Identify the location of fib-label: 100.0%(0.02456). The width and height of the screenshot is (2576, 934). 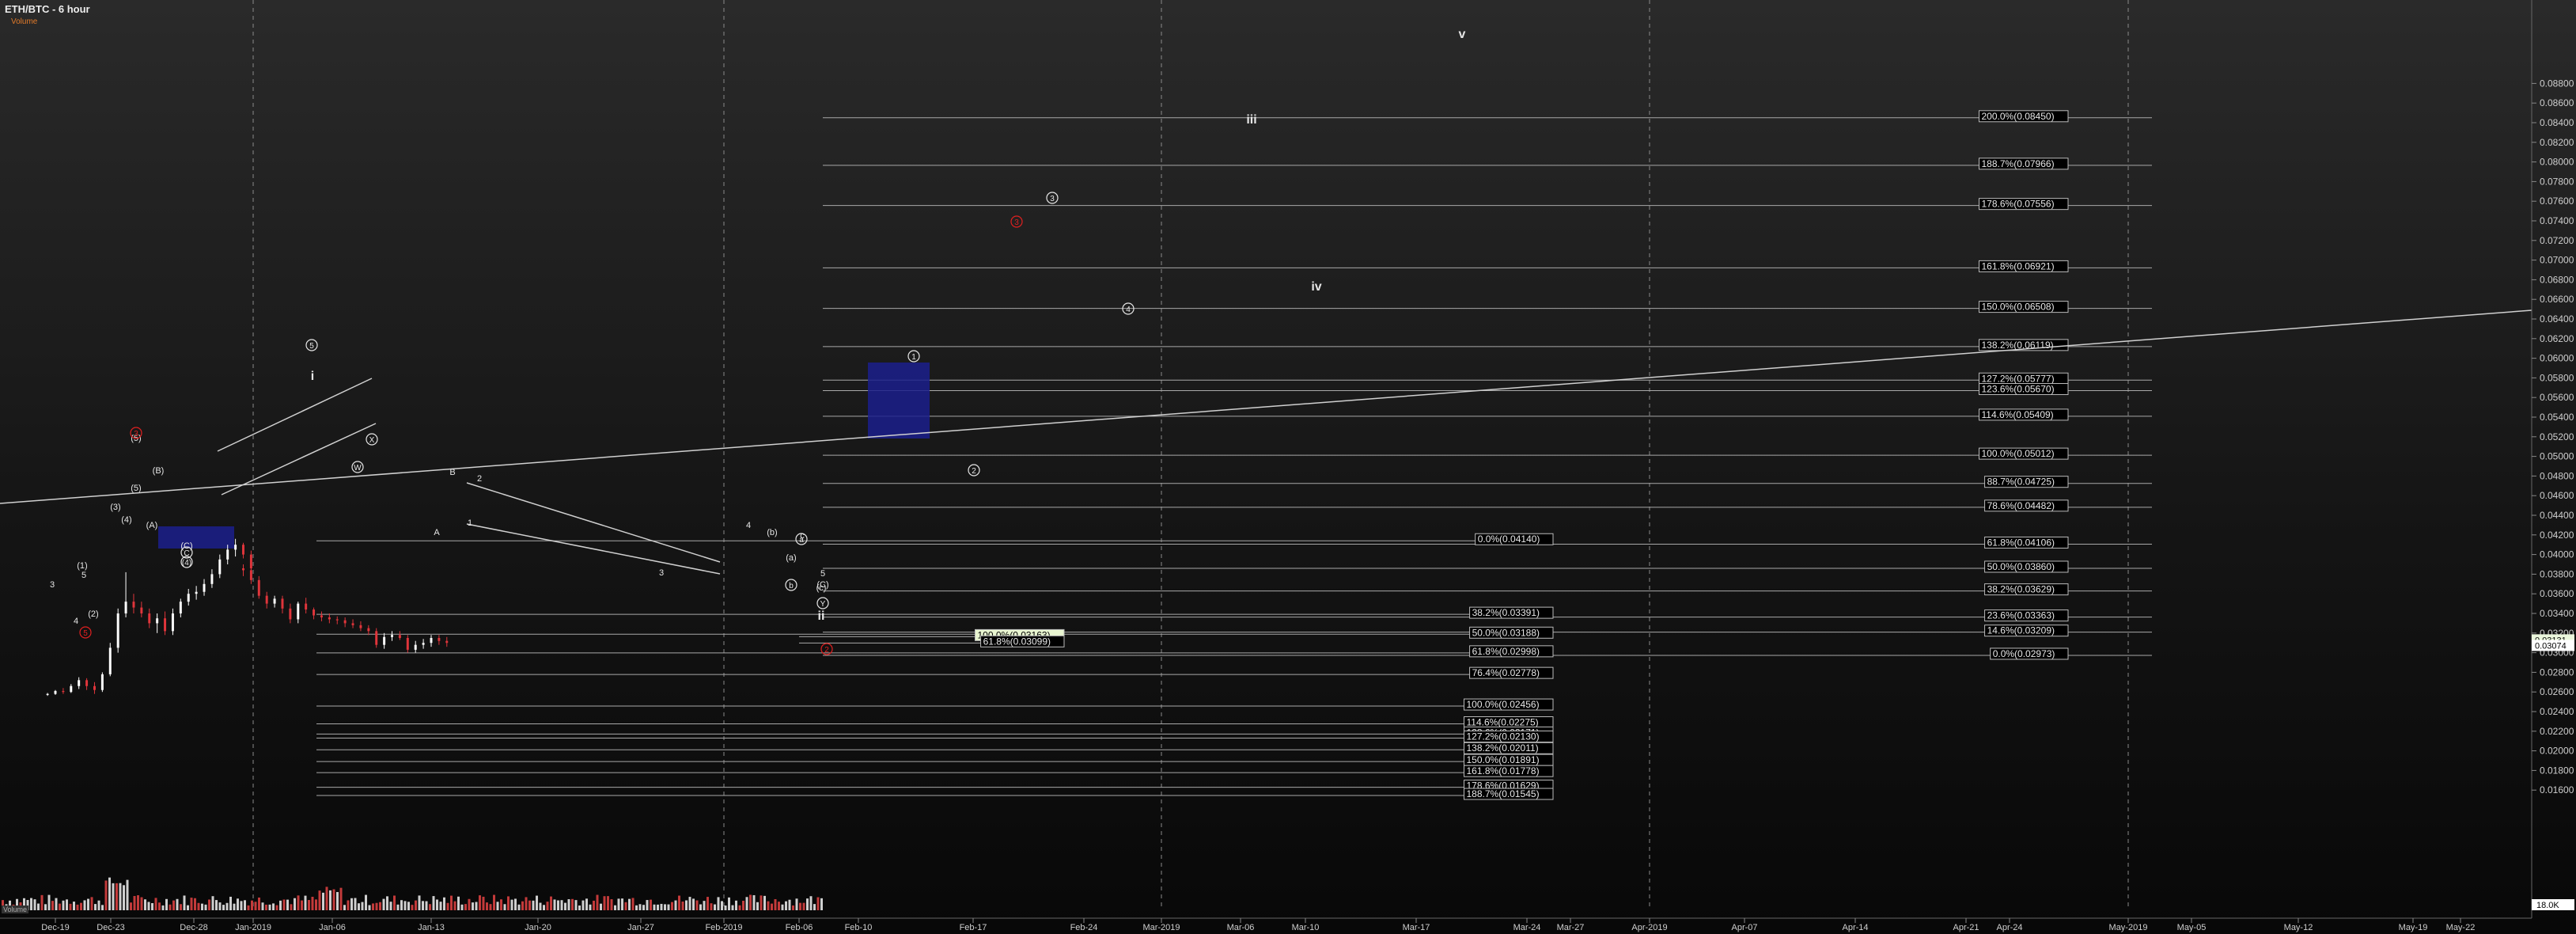
(1503, 704).